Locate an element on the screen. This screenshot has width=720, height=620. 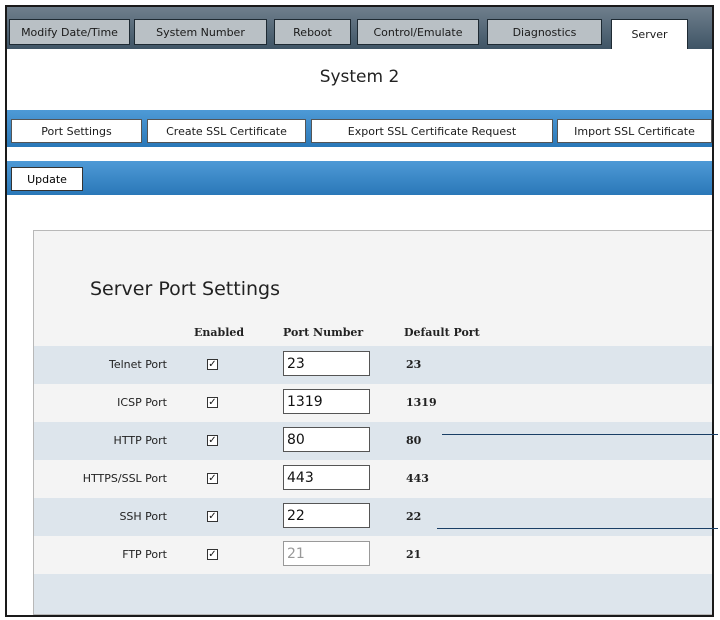
port-row-icsp: ICSP Port ✓ 1319 is located at coordinates (373, 403).